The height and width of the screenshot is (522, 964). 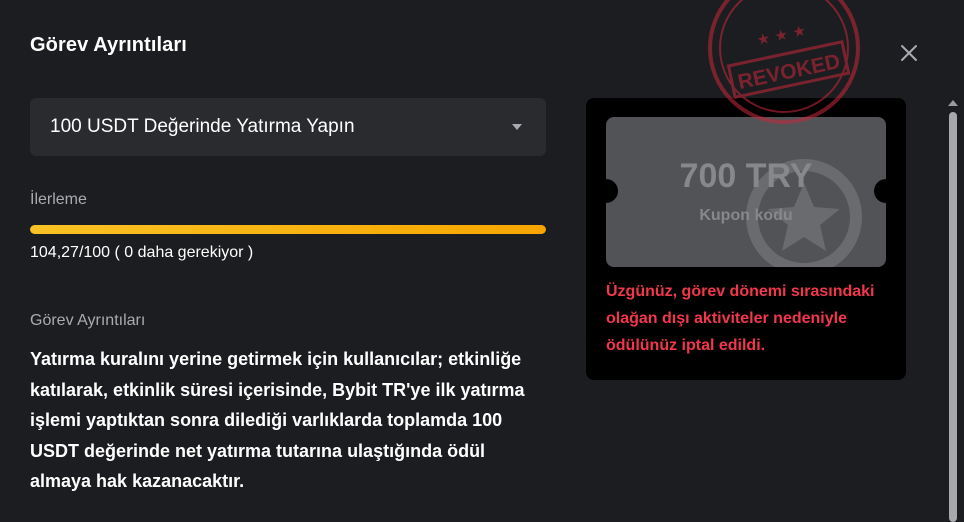 I want to click on close-button, so click(x=909, y=53).